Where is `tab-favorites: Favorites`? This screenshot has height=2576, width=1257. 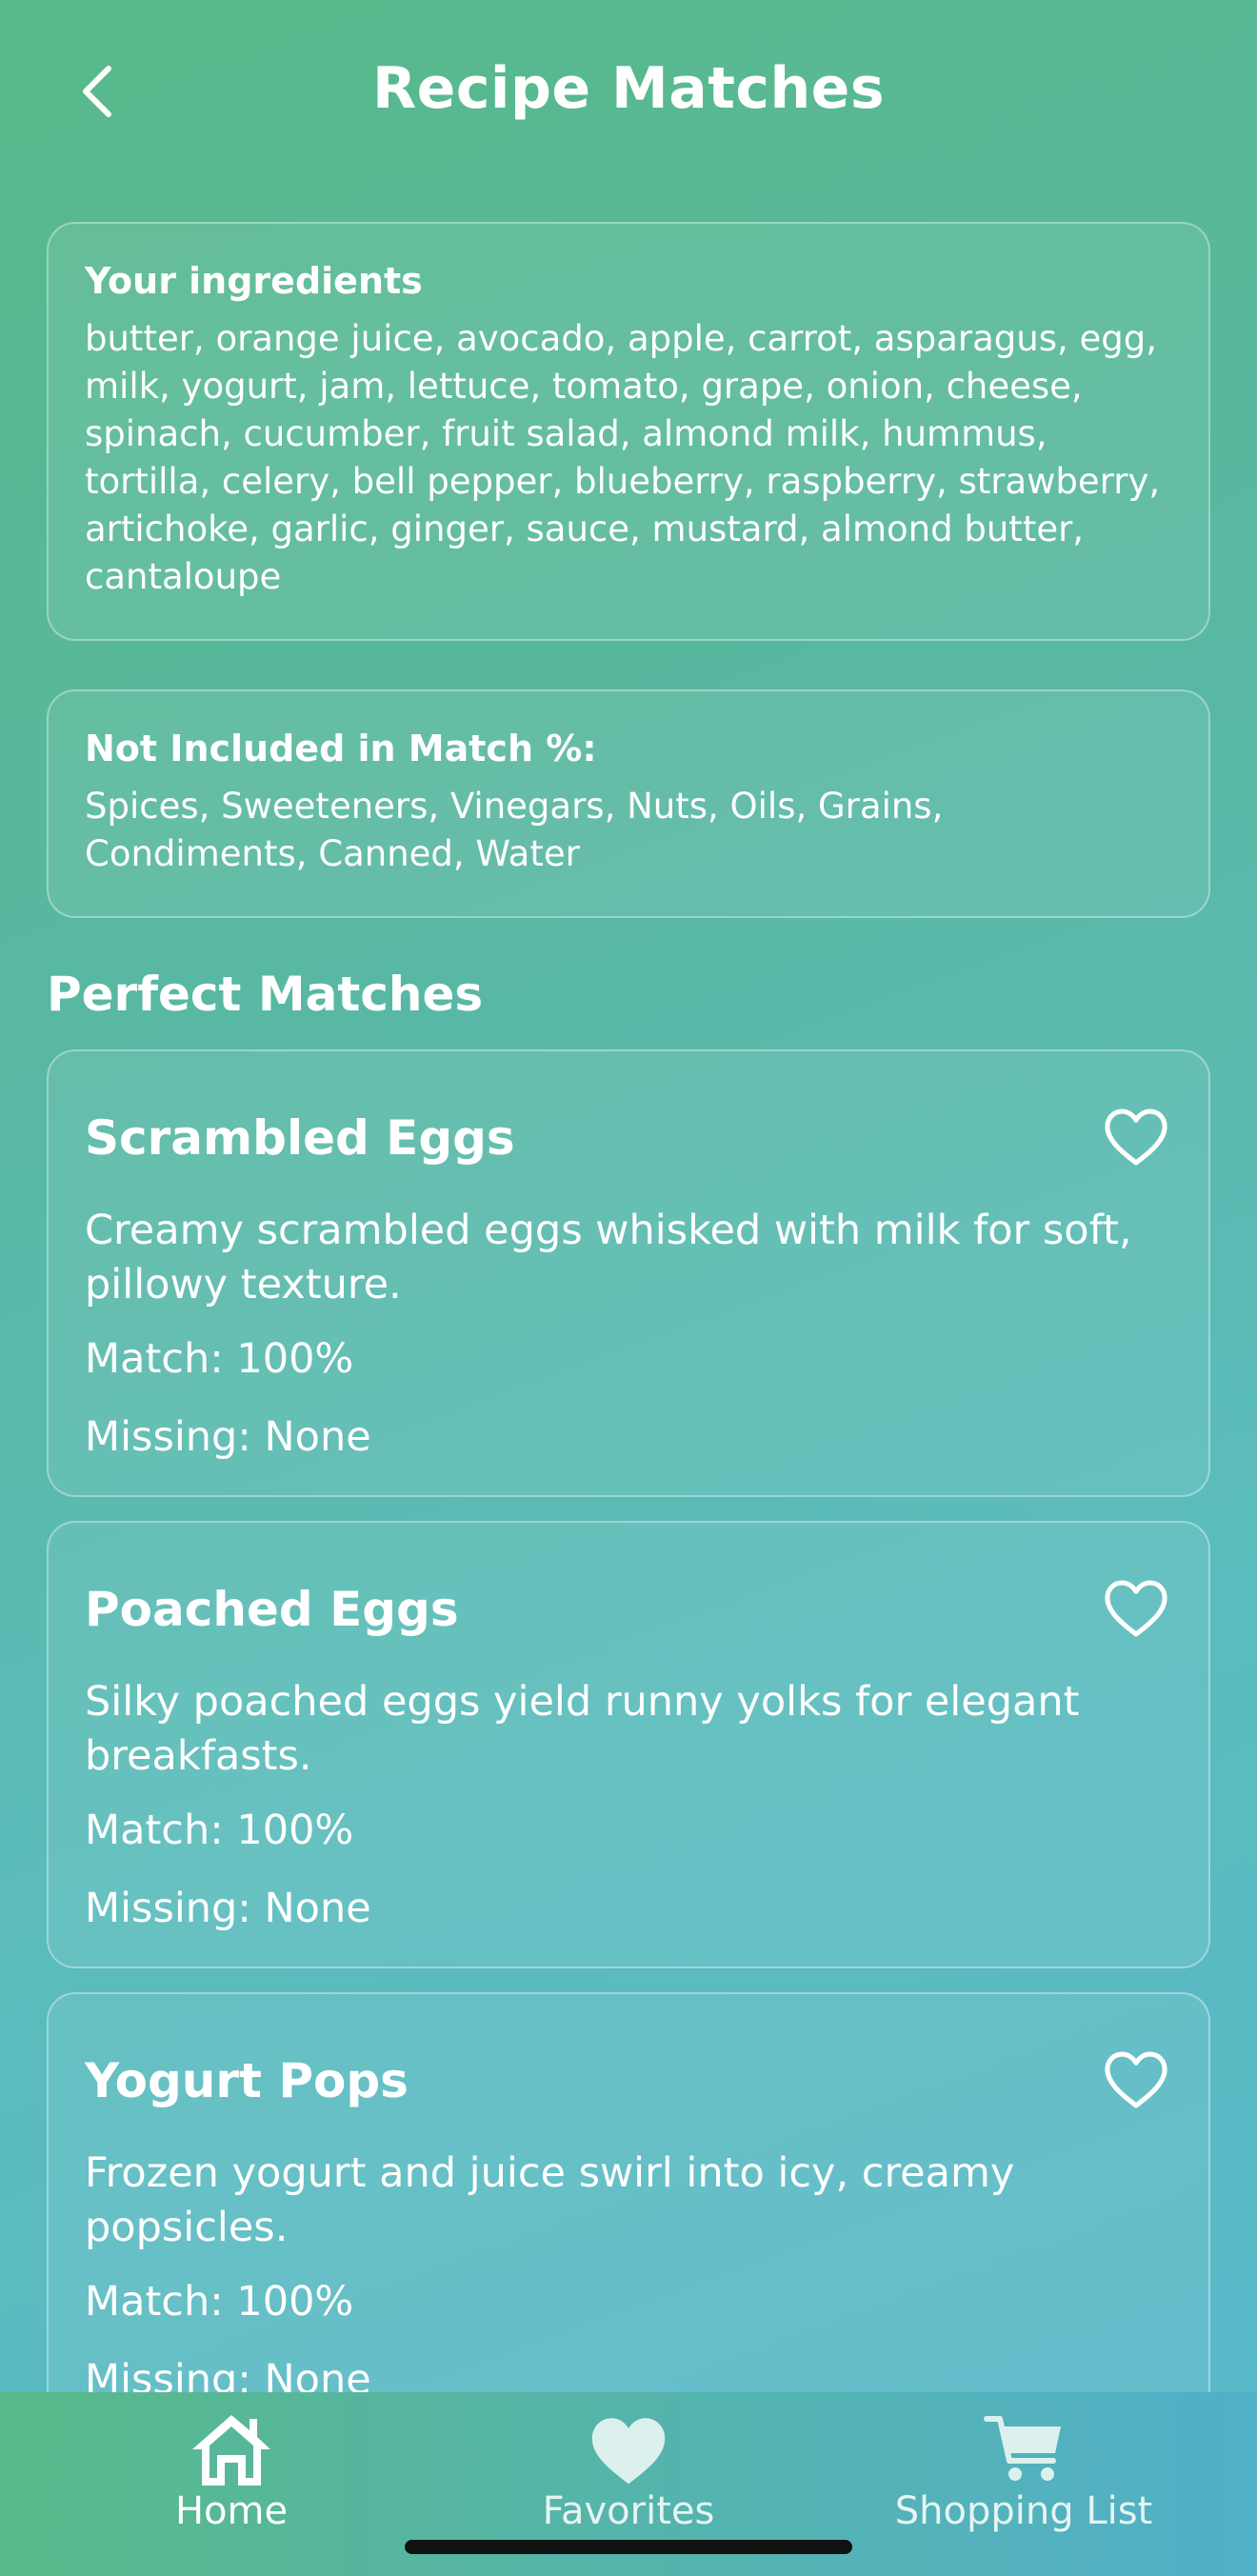
tab-favorites: Favorites is located at coordinates (628, 2478).